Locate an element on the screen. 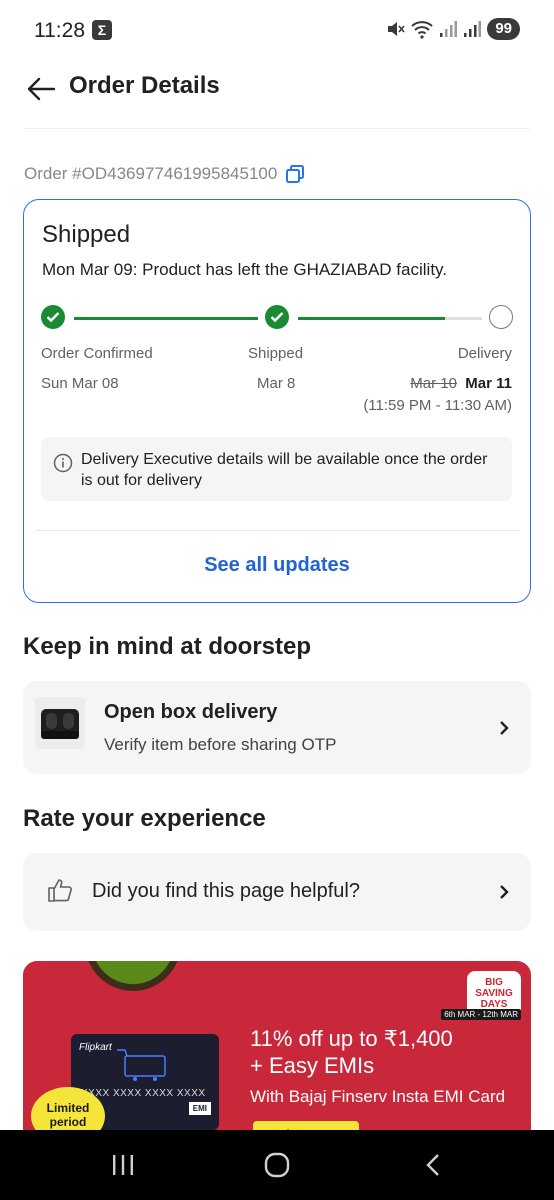 This screenshot has width=554, height=1200. step-delivery-pending-icon is located at coordinates (501, 317).